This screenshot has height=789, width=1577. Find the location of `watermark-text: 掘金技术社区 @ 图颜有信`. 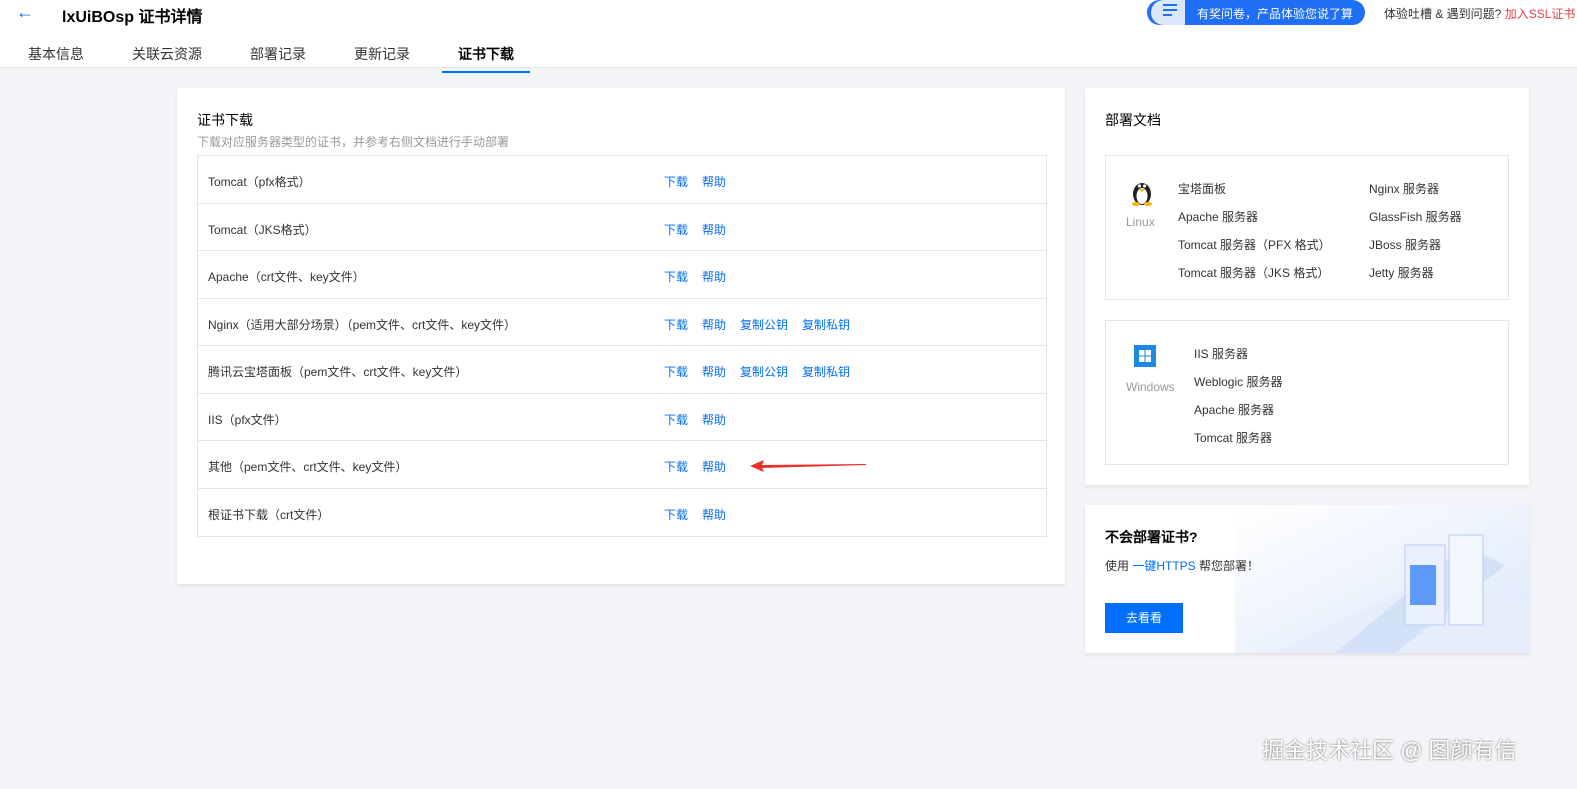

watermark-text: 掘金技术社区 @ 图颜有信 is located at coordinates (1389, 750).